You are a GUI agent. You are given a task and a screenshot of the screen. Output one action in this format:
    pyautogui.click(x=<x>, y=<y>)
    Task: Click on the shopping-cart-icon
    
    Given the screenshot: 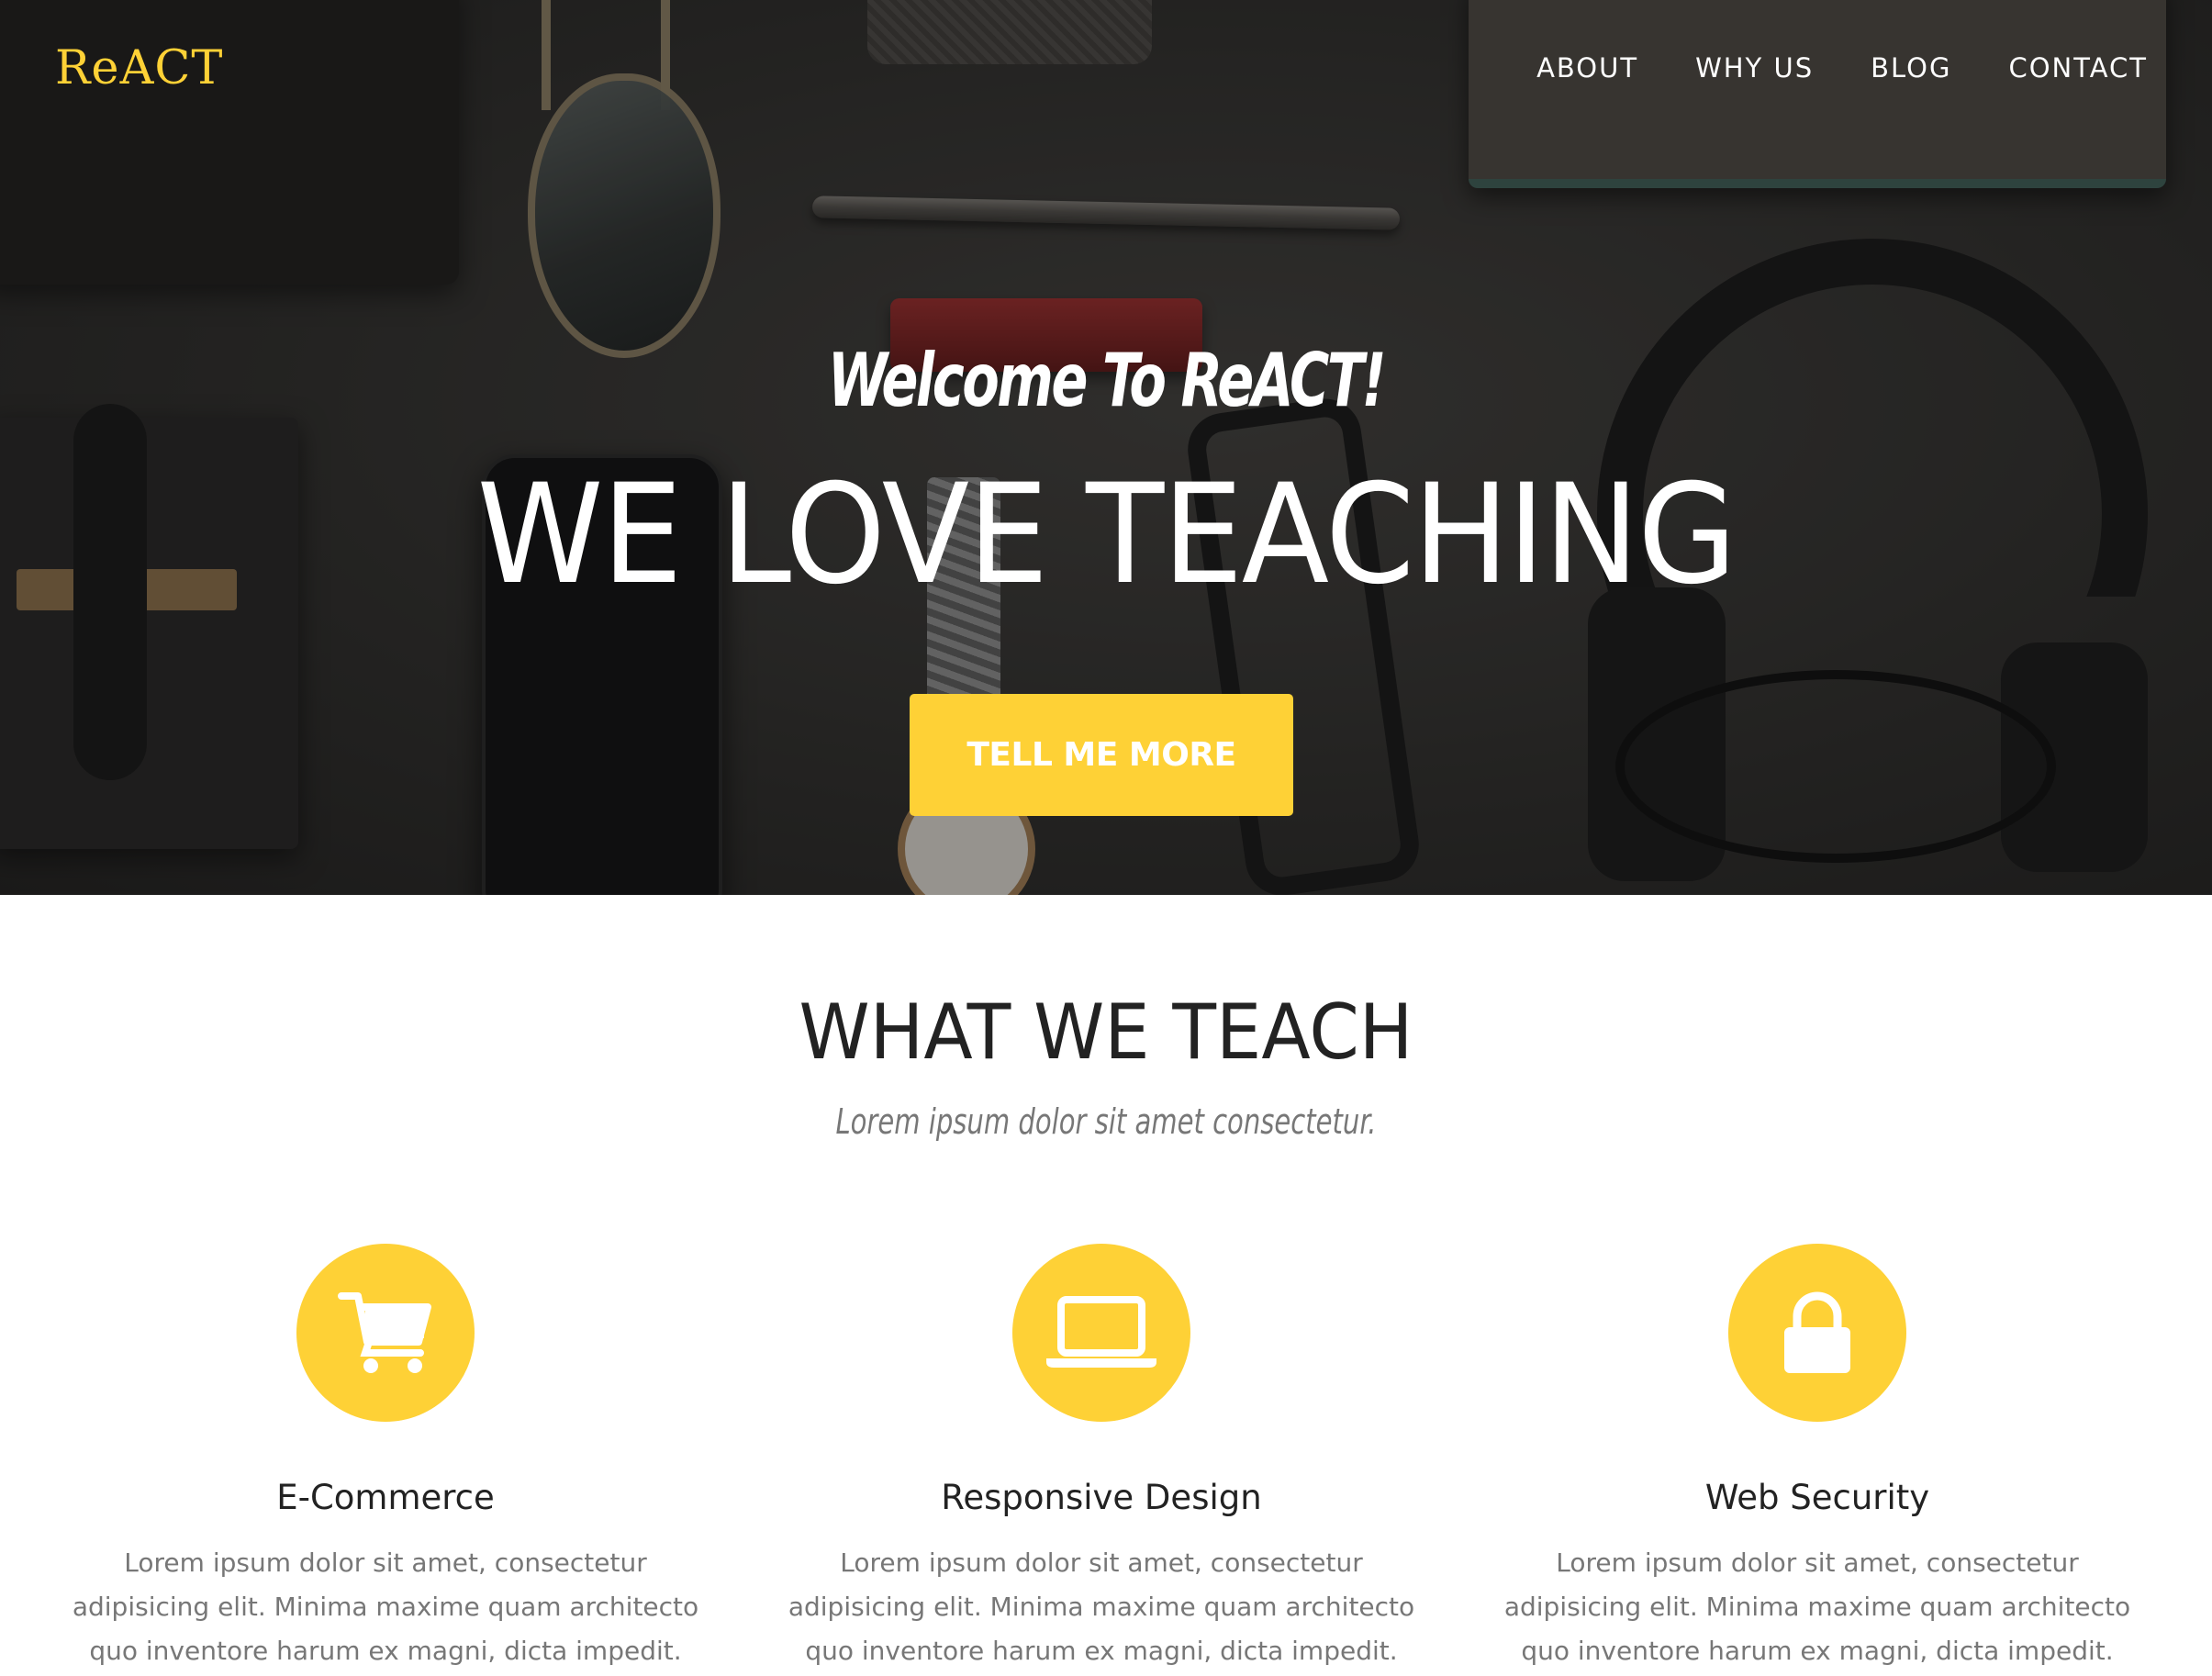 What is the action you would take?
    pyautogui.click(x=384, y=1332)
    